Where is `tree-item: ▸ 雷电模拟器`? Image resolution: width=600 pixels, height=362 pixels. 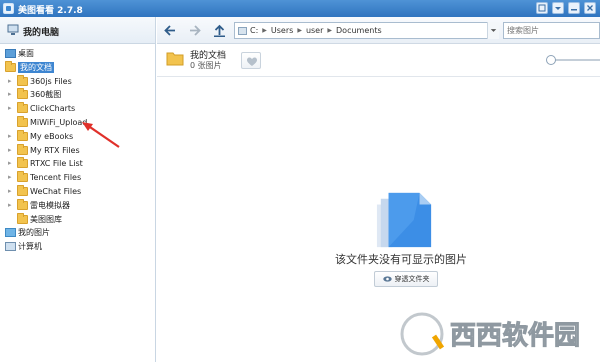
tree-item: ▸ 雷电模拟器 is located at coordinates (39, 205).